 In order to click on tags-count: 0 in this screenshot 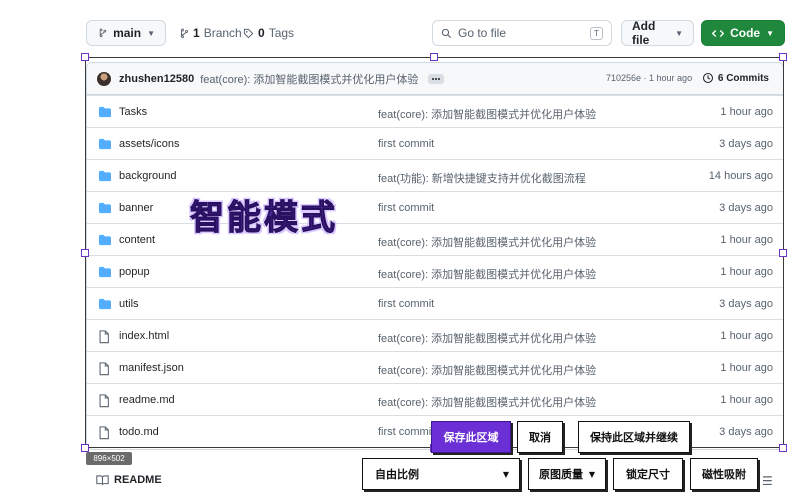, I will do `click(261, 33)`.